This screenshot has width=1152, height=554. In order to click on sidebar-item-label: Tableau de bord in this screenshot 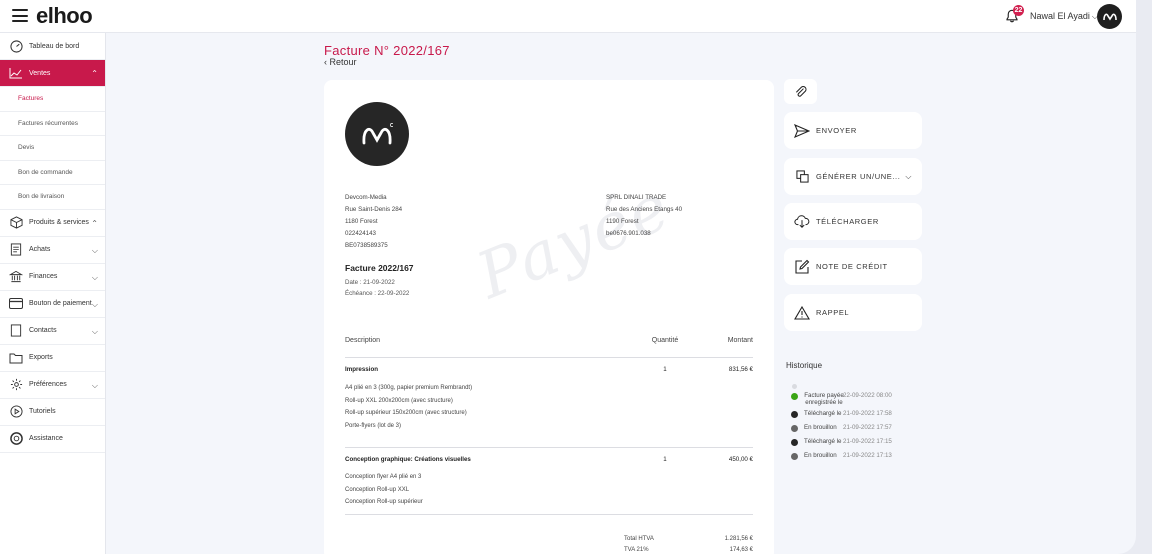, I will do `click(54, 46)`.